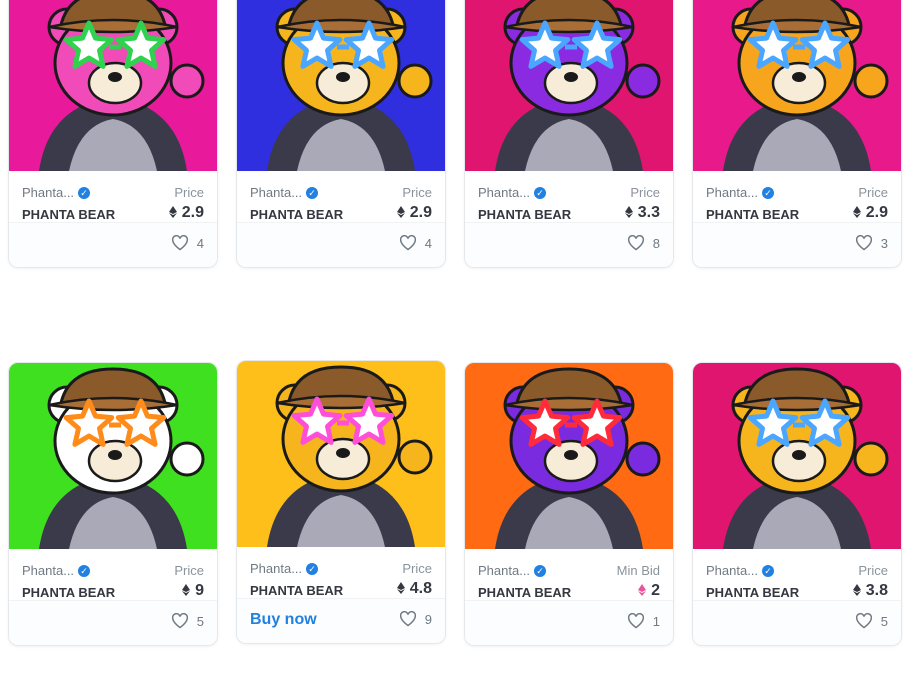  What do you see at coordinates (870, 591) in the screenshot?
I see `price-value: 3.8` at bounding box center [870, 591].